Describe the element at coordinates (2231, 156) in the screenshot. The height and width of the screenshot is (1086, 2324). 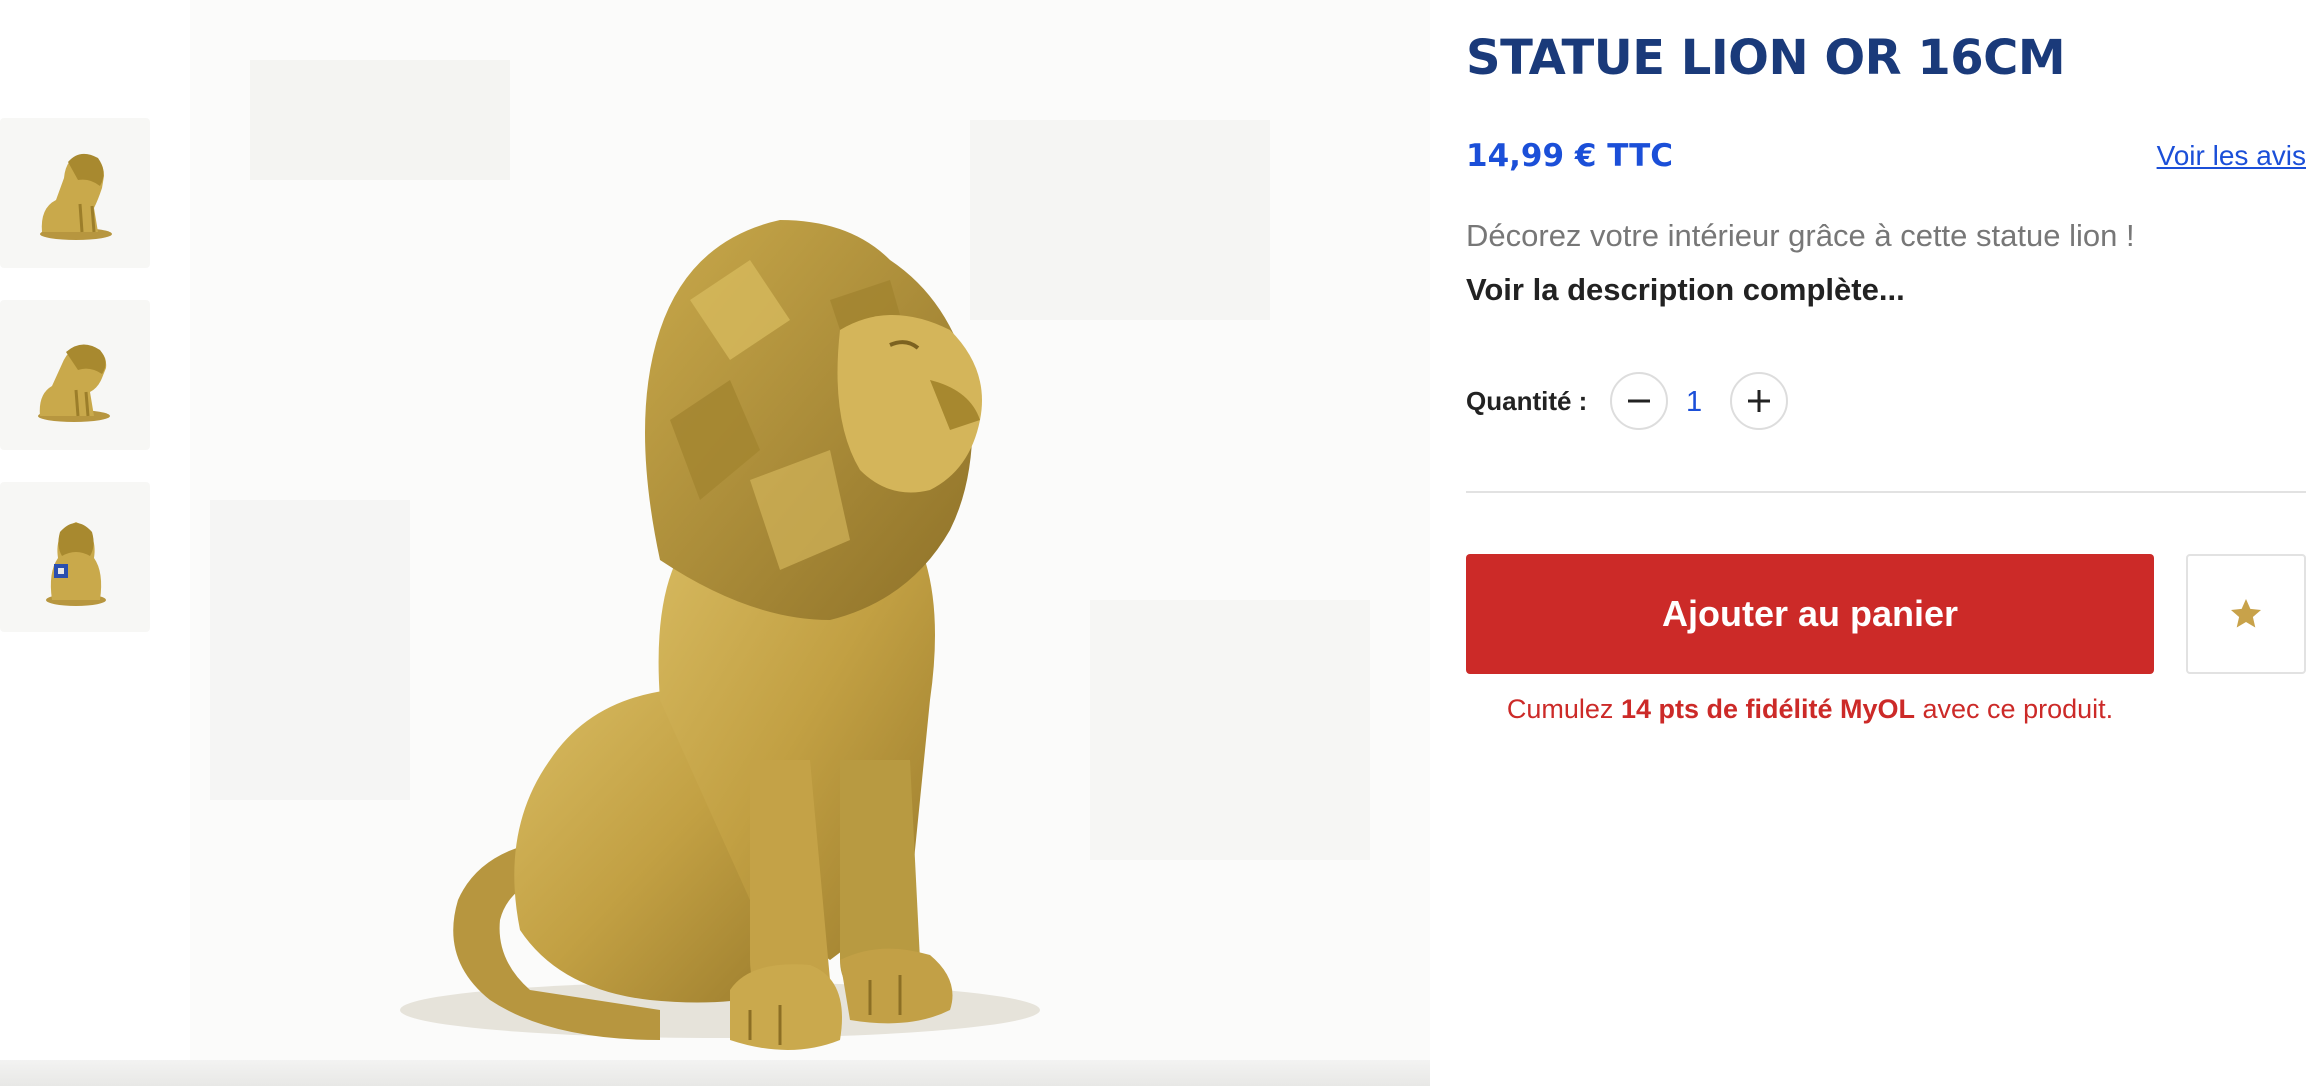
I see `see-reviews-link: Voir les avis` at that location.